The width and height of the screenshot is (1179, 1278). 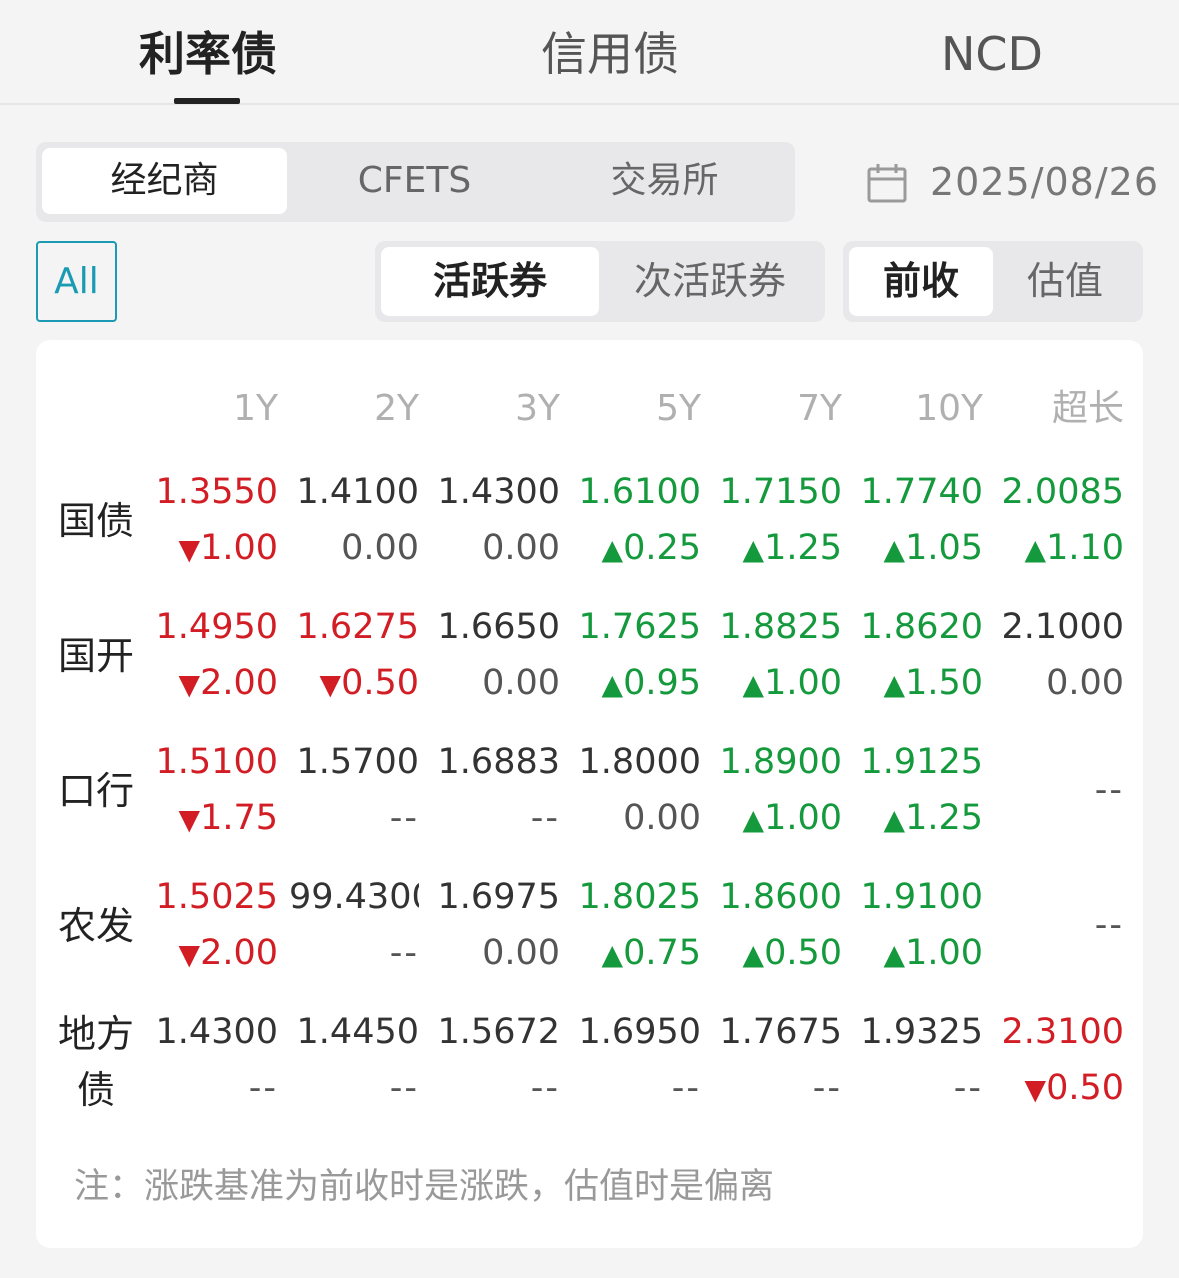 I want to click on yield-value-5y: 1.8025, so click(x=636, y=897).